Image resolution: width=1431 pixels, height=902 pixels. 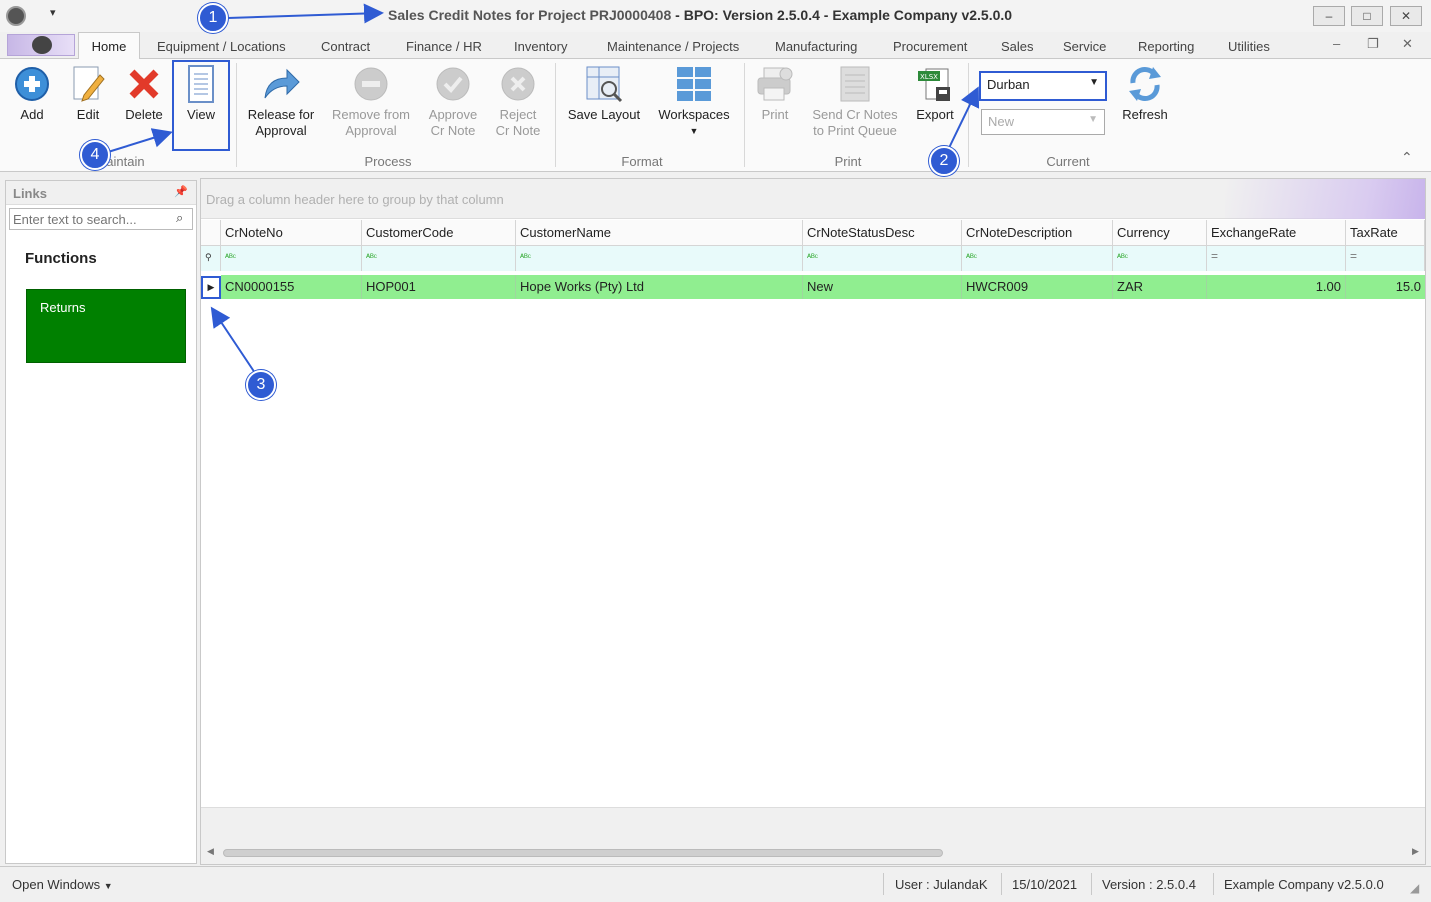 What do you see at coordinates (1037, 287) in the screenshot?
I see `table-cell: HWCR009` at bounding box center [1037, 287].